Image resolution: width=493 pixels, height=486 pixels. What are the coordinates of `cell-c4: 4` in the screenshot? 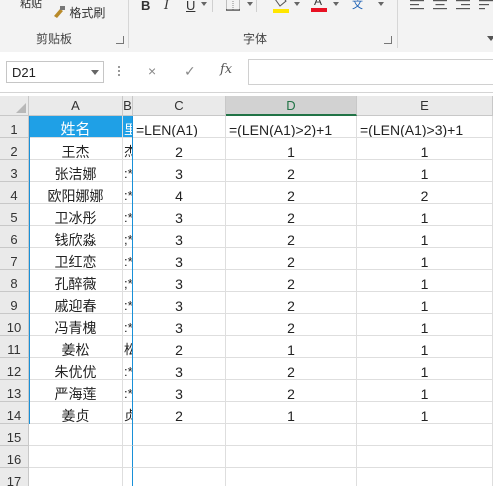 It's located at (179, 193).